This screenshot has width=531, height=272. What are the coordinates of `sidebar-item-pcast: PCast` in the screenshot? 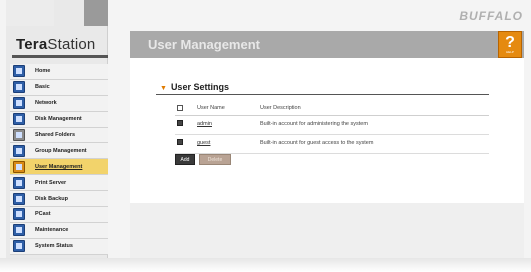 It's located at (59, 215).